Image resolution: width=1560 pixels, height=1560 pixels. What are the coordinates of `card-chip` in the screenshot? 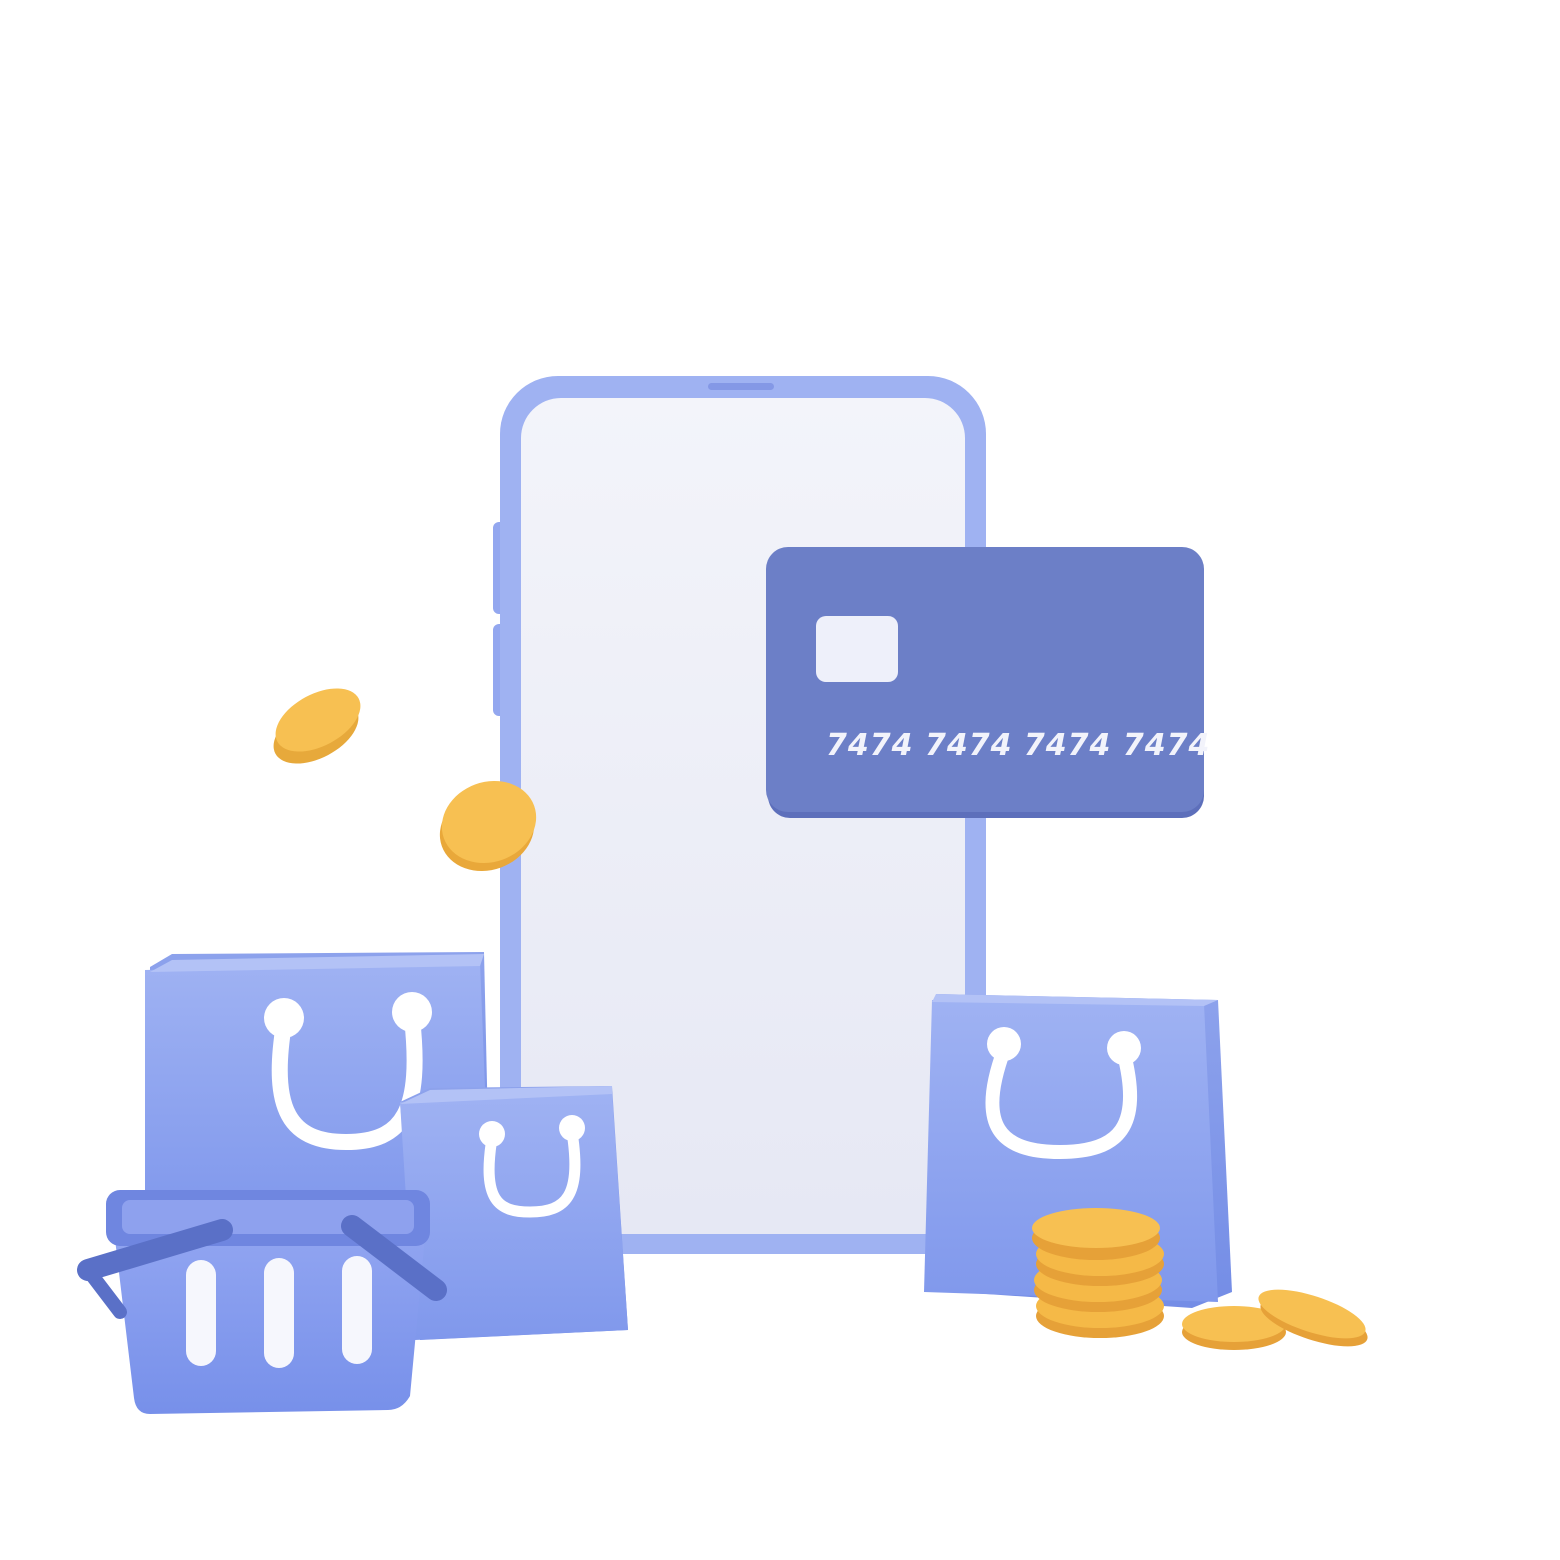 It's located at (857, 649).